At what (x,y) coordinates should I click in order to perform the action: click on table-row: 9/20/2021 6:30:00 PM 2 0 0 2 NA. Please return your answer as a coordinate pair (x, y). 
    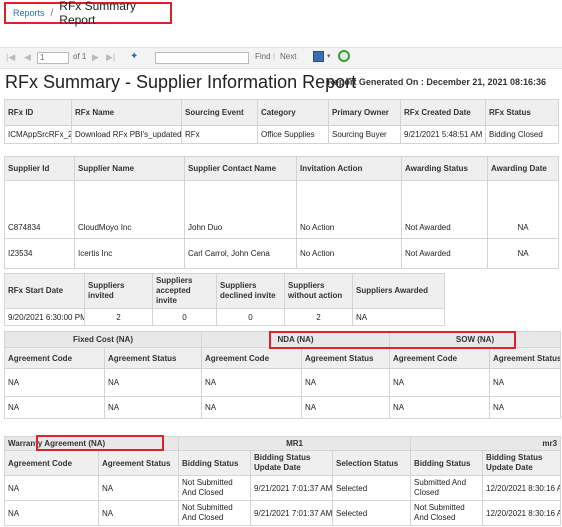
    Looking at the image, I should click on (224, 317).